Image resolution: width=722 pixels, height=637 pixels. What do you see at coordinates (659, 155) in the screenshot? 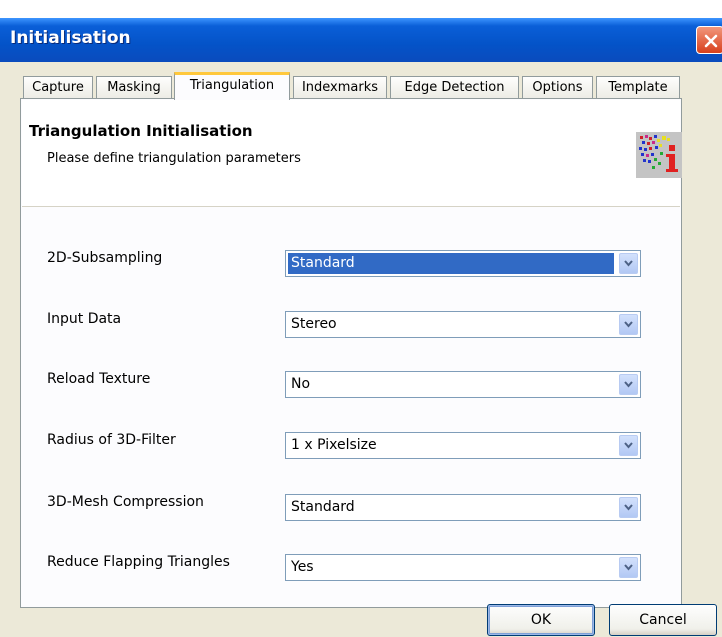
I see `triangulation-info-icon` at bounding box center [659, 155].